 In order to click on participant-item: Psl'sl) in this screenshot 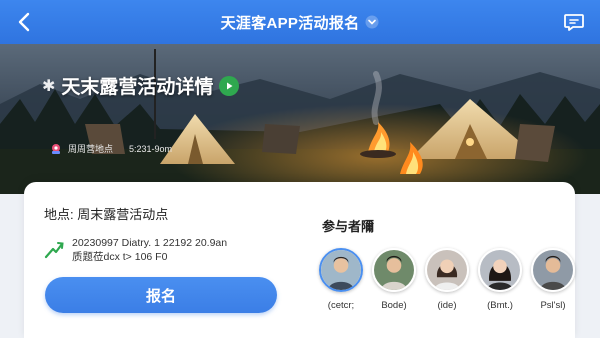, I will do `click(553, 279)`.